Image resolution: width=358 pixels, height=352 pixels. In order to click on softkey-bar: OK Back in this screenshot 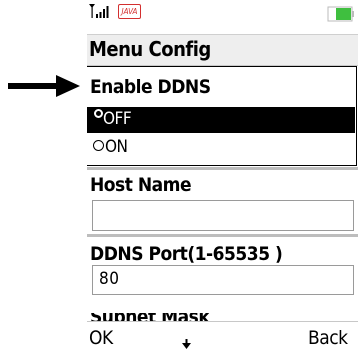, I will do `click(222, 336)`.